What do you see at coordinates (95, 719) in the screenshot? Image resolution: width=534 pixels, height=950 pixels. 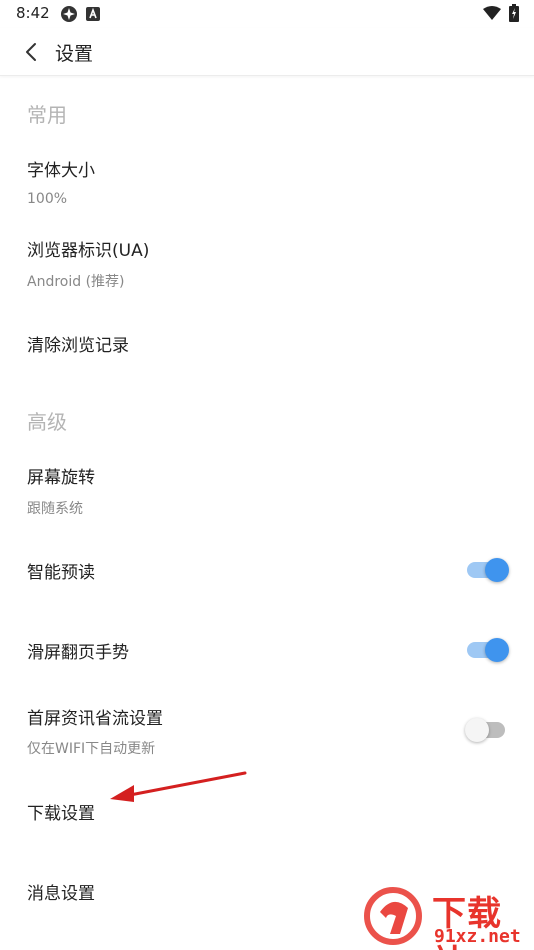 I see `setting-title: 首屏资讯省流设置` at bounding box center [95, 719].